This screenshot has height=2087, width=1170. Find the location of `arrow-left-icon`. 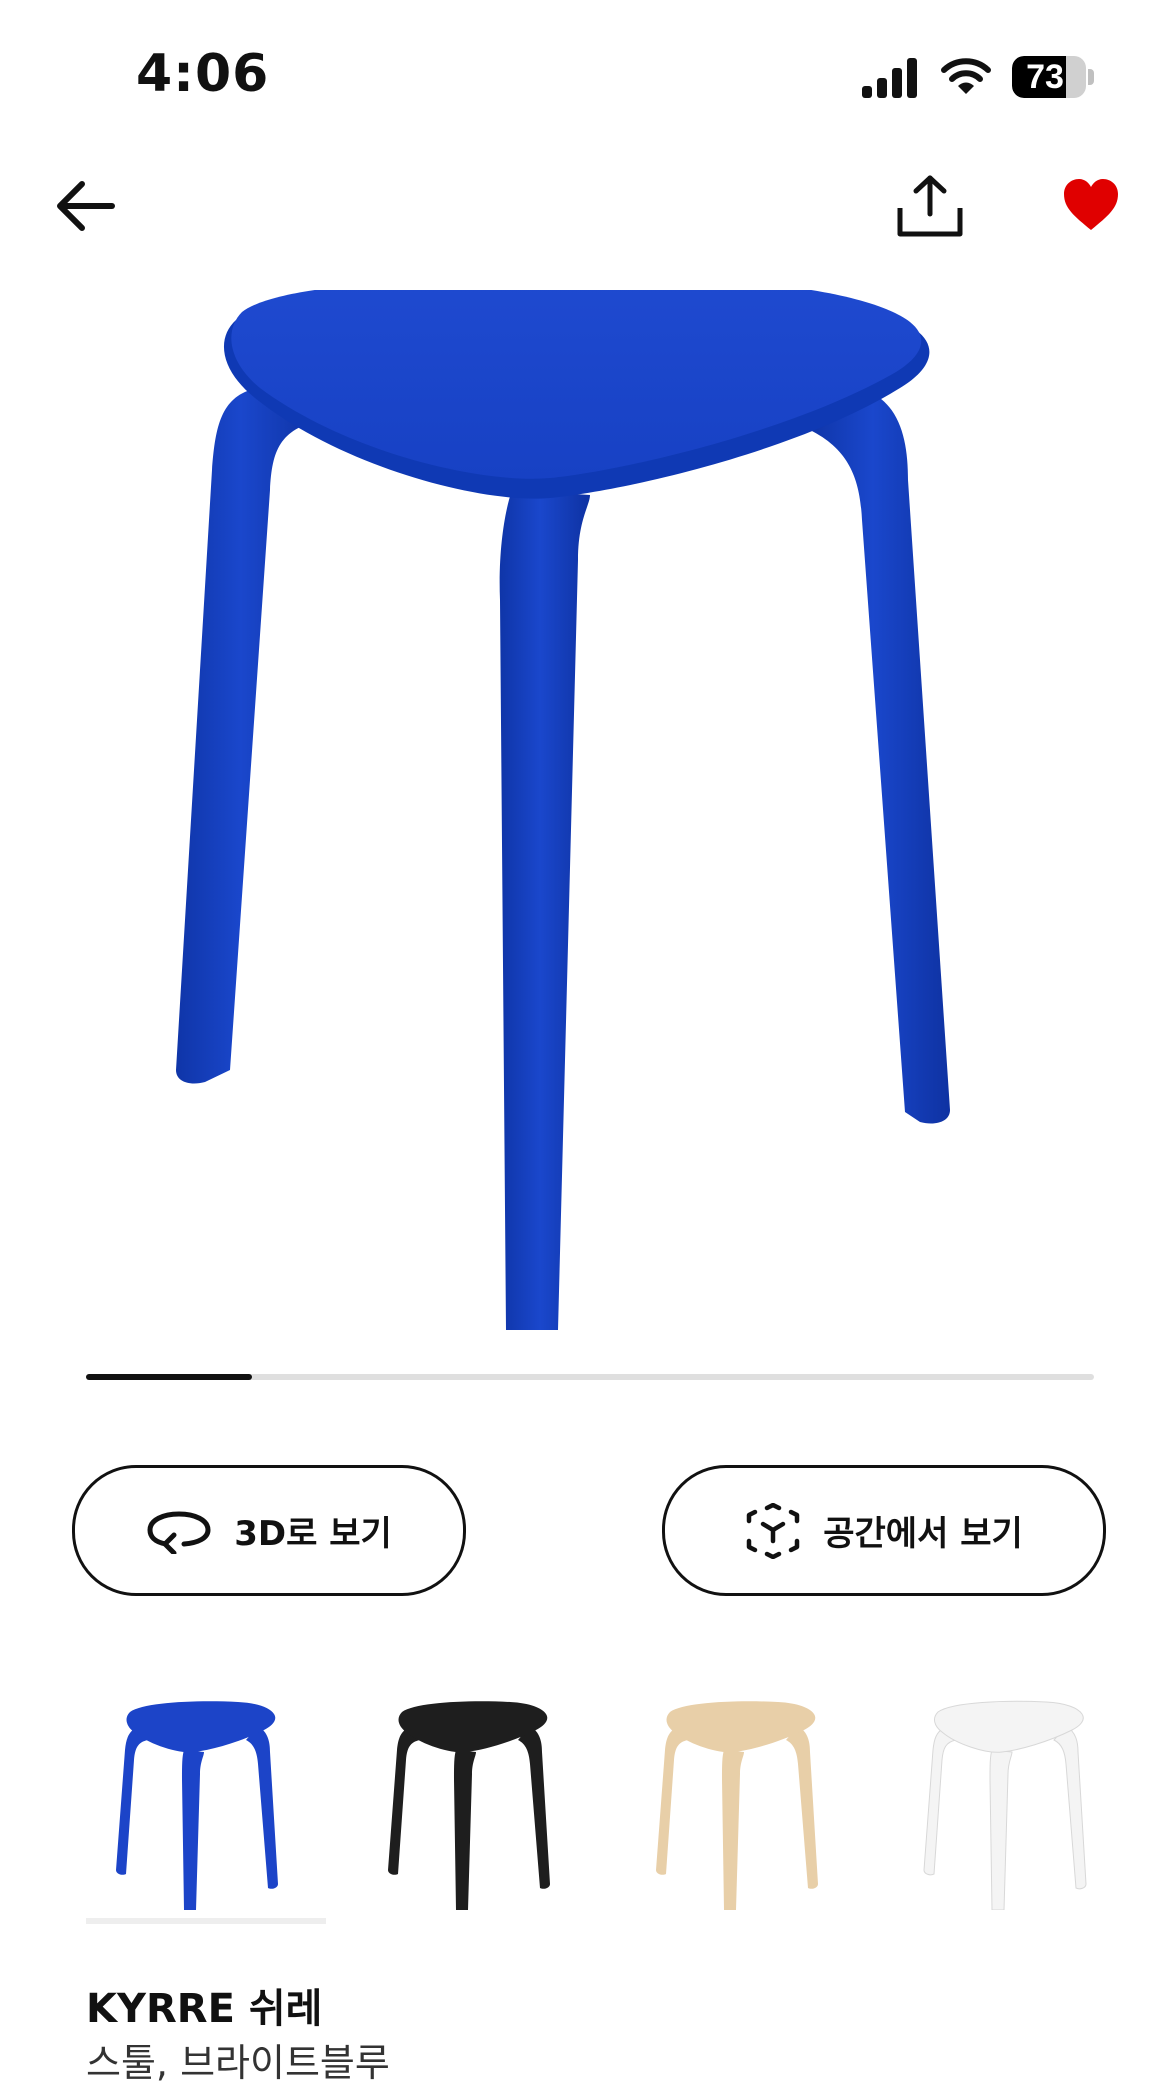

arrow-left-icon is located at coordinates (86, 206).